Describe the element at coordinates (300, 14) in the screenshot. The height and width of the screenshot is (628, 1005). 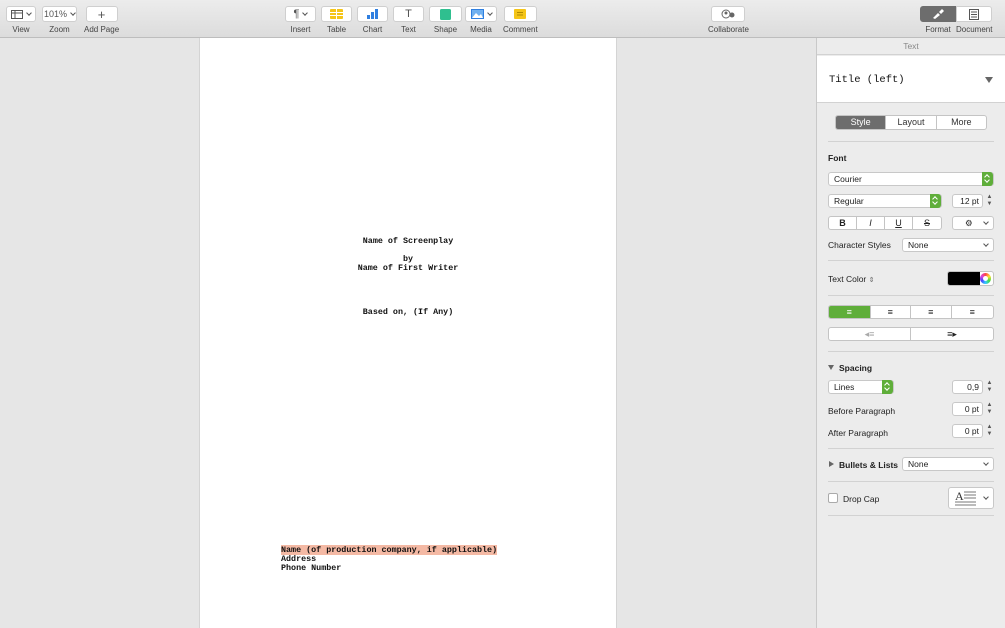
I see `insert-button: ¶` at that location.